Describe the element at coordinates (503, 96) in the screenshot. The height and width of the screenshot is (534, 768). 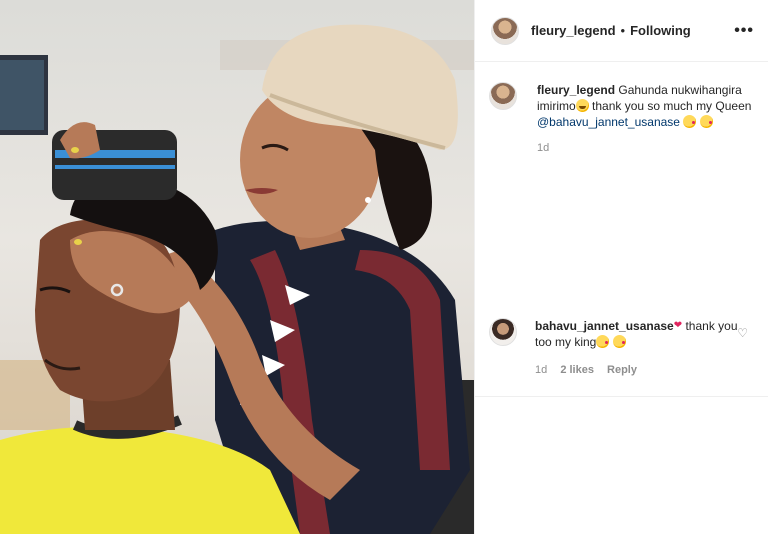
I see `caption-avatar` at that location.